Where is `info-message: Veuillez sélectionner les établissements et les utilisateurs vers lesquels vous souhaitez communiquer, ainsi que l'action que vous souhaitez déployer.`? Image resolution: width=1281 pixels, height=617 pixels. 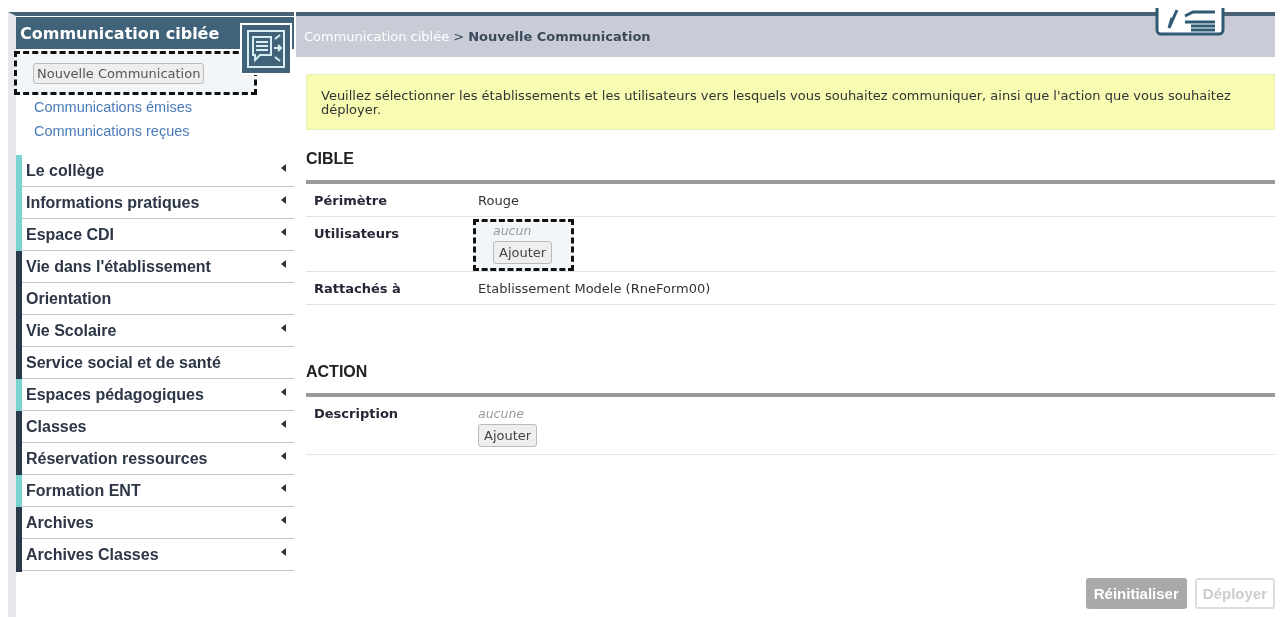 info-message: Veuillez sélectionner les établissements et les utilisateurs vers lesquels vous souhaitez communiquer, ainsi que l'action que vous souhaitez déployer. is located at coordinates (790, 102).